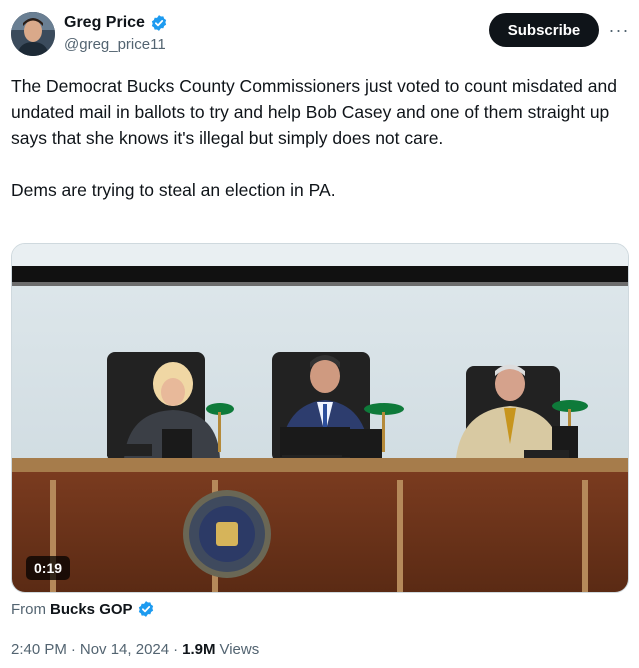  What do you see at coordinates (91, 609) in the screenshot?
I see `source-account-link: Bucks GOP` at bounding box center [91, 609].